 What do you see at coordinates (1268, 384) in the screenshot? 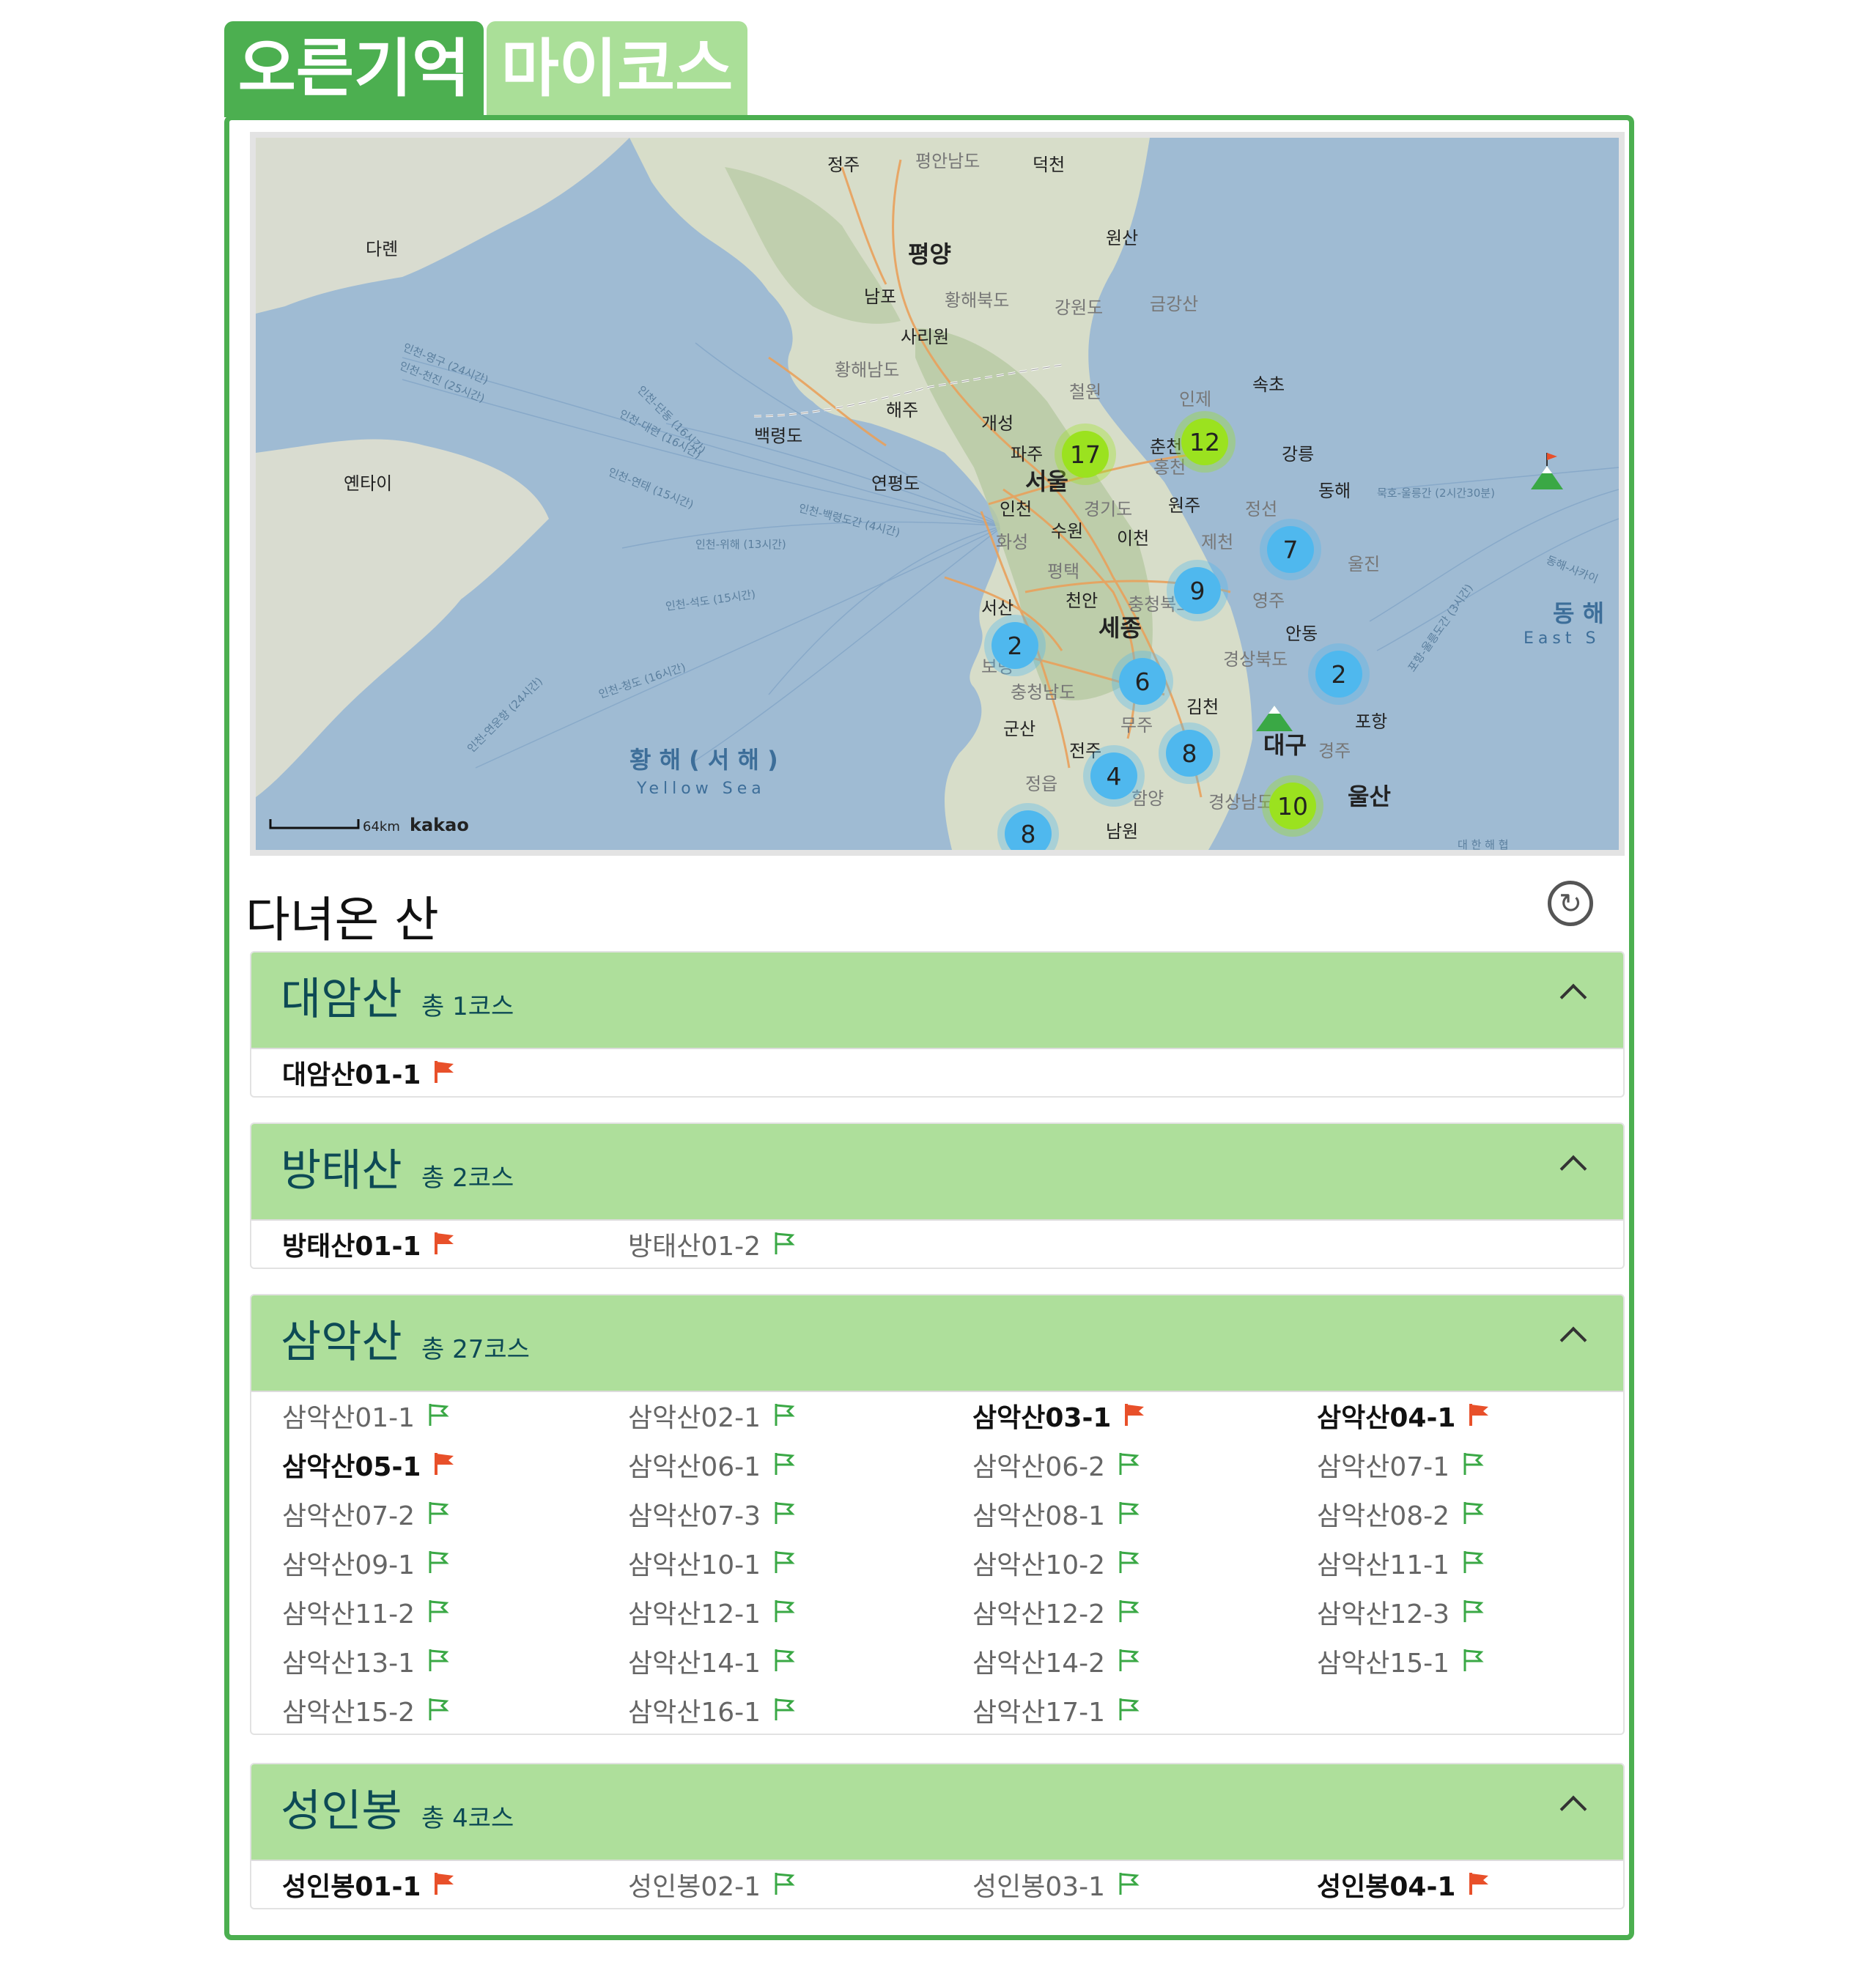
I see `svg-text: 속초` at bounding box center [1268, 384].